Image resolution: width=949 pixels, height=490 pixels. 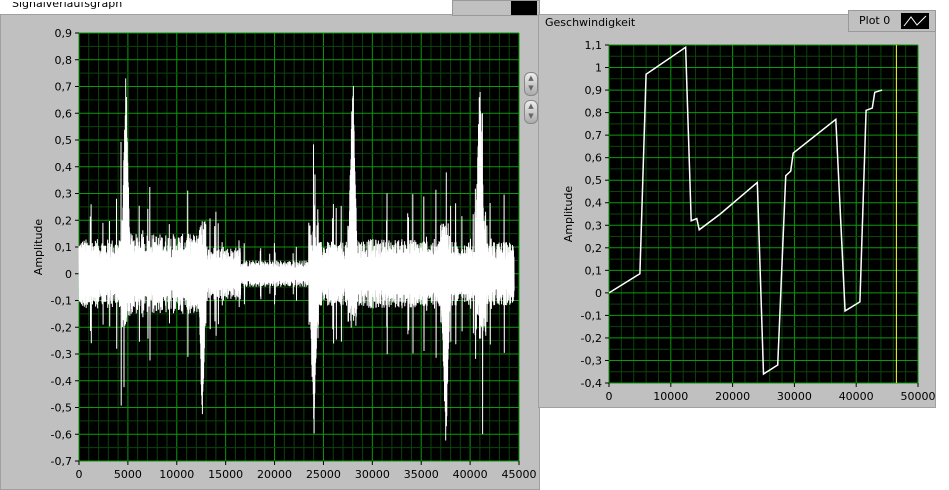 What do you see at coordinates (519, 474) in the screenshot?
I see `x-tick-label: 45000` at bounding box center [519, 474].